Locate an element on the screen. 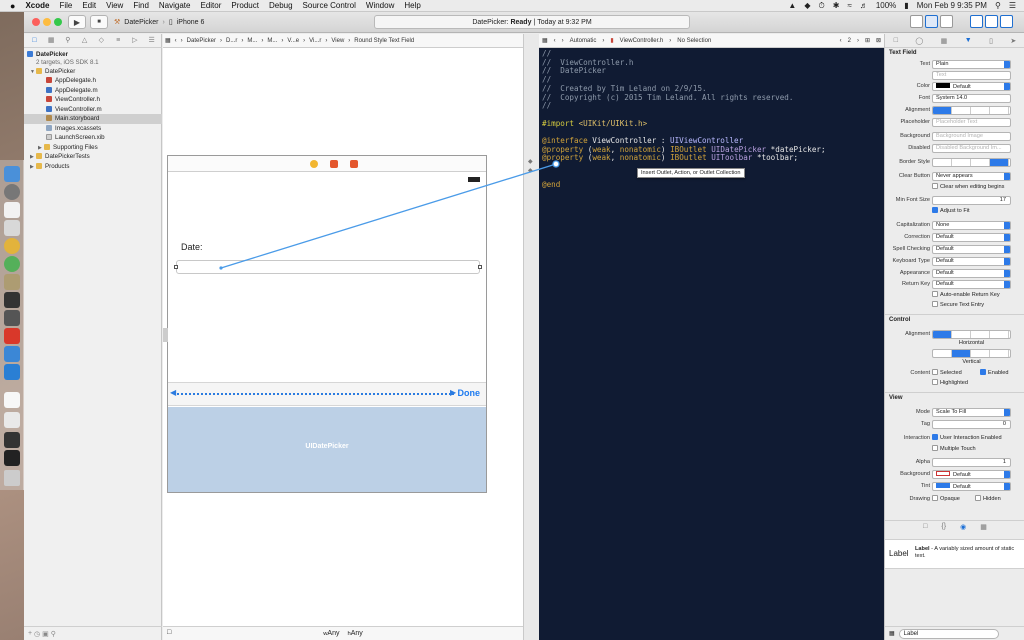 The width and height of the screenshot is (1024, 640). selected-checkbox: Selected is located at coordinates (947, 373).